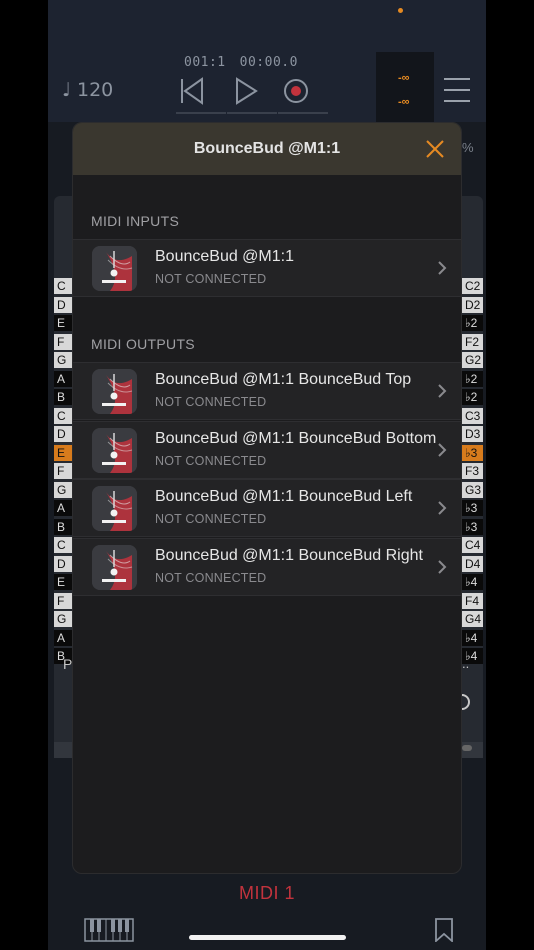 This screenshot has height=950, width=534. Describe the element at coordinates (87, 90) in the screenshot. I see `tempo-display: ♩ 120` at that location.